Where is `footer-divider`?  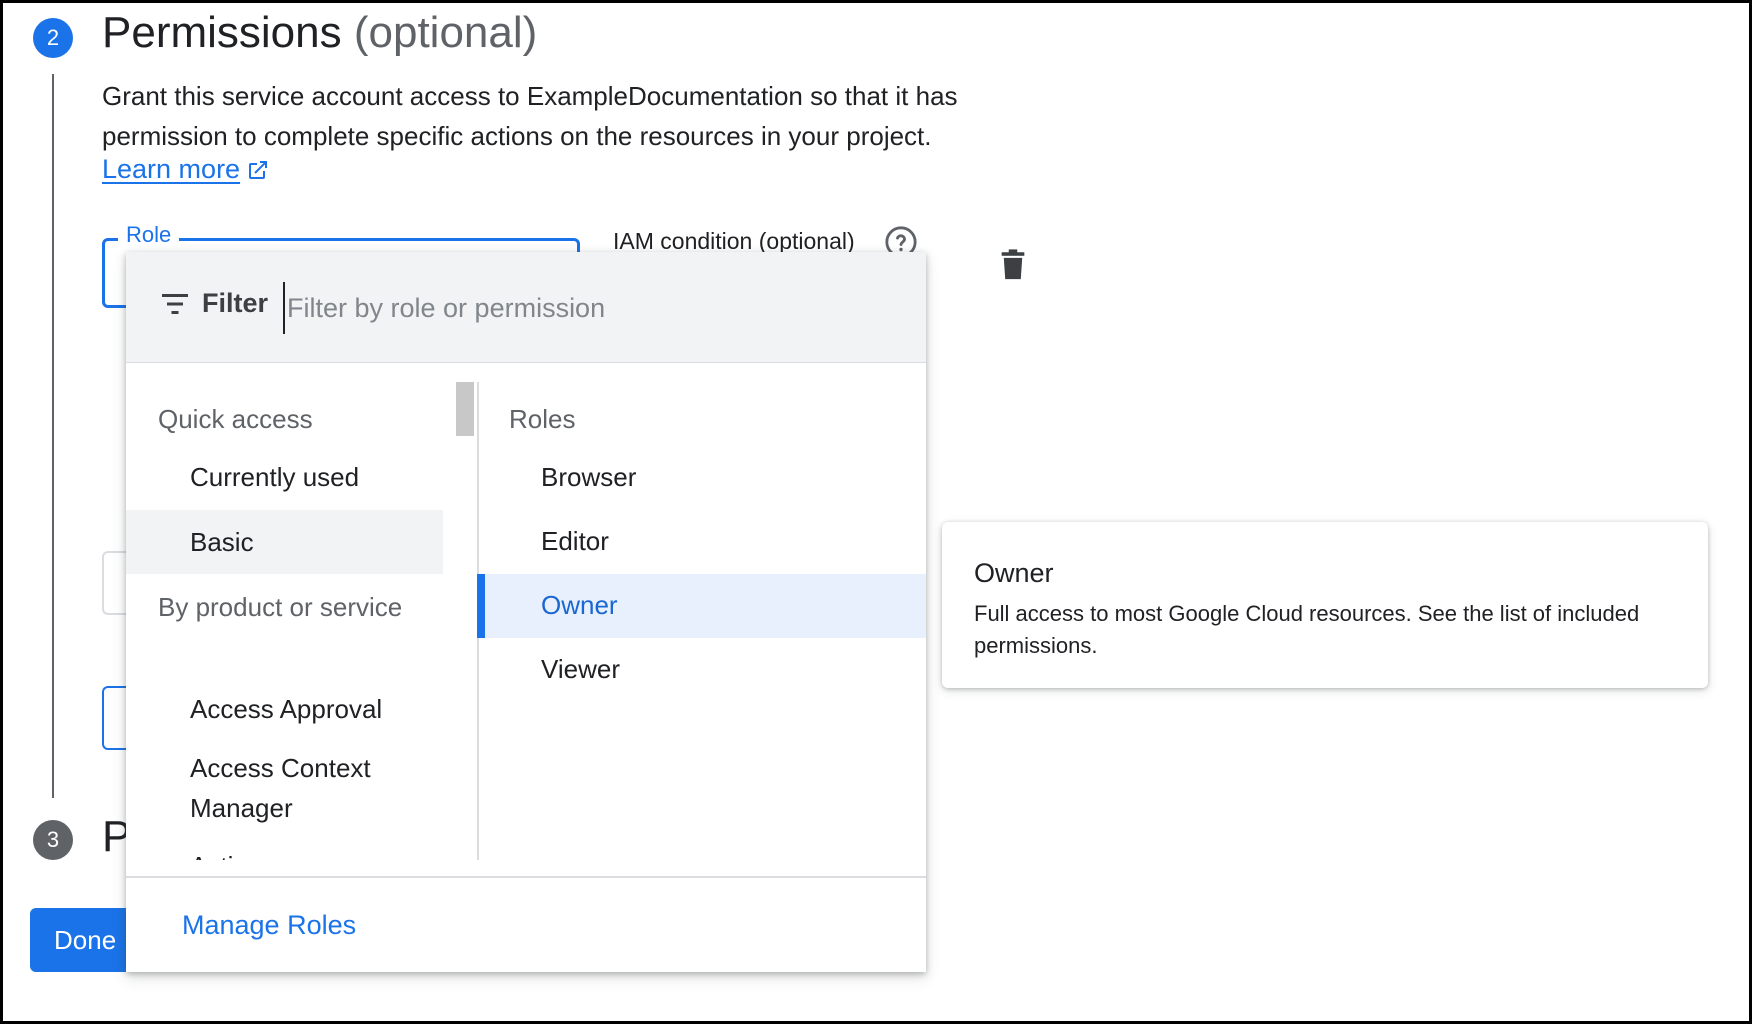 footer-divider is located at coordinates (526, 877).